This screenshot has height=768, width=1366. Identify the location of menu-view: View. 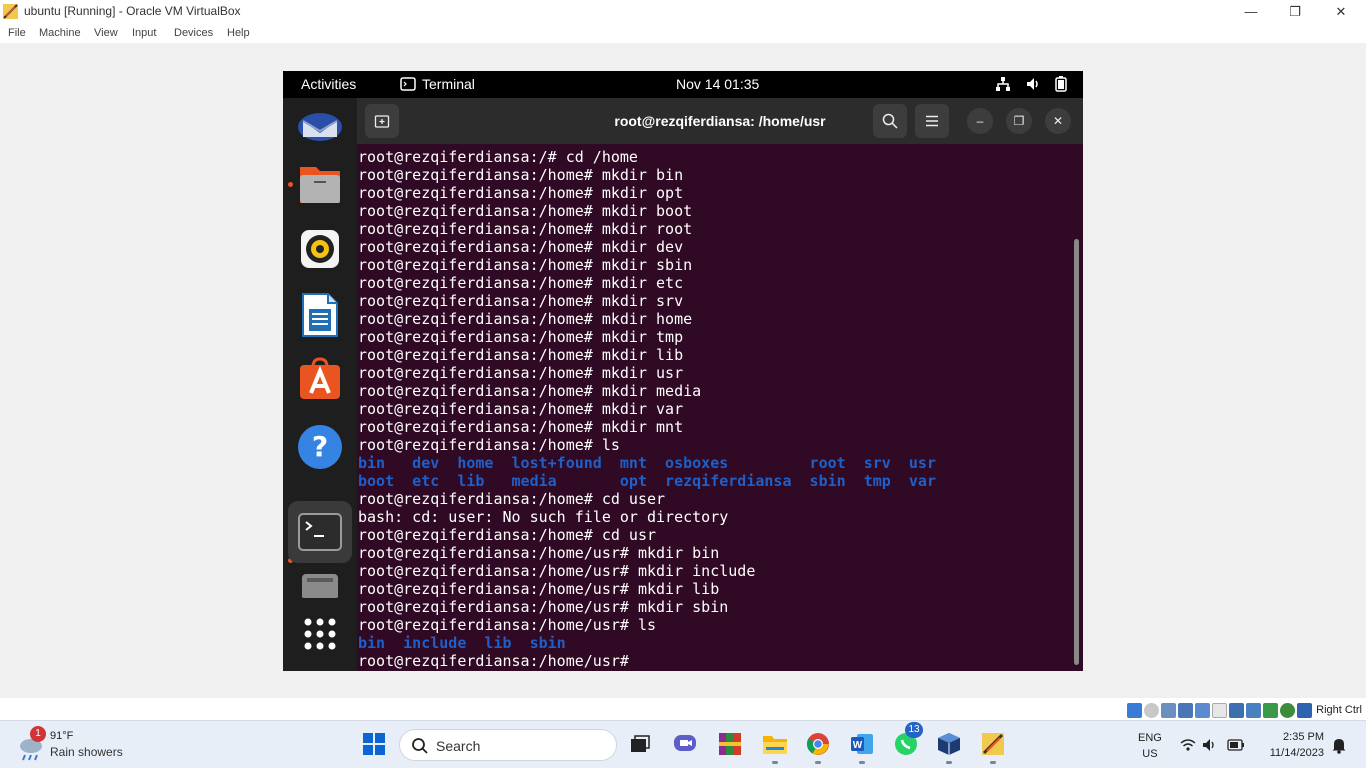
(106, 33).